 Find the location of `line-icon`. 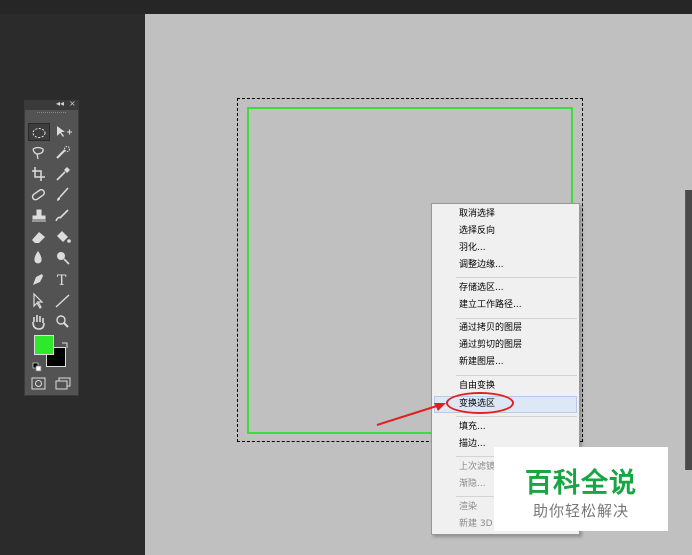

line-icon is located at coordinates (63, 301).